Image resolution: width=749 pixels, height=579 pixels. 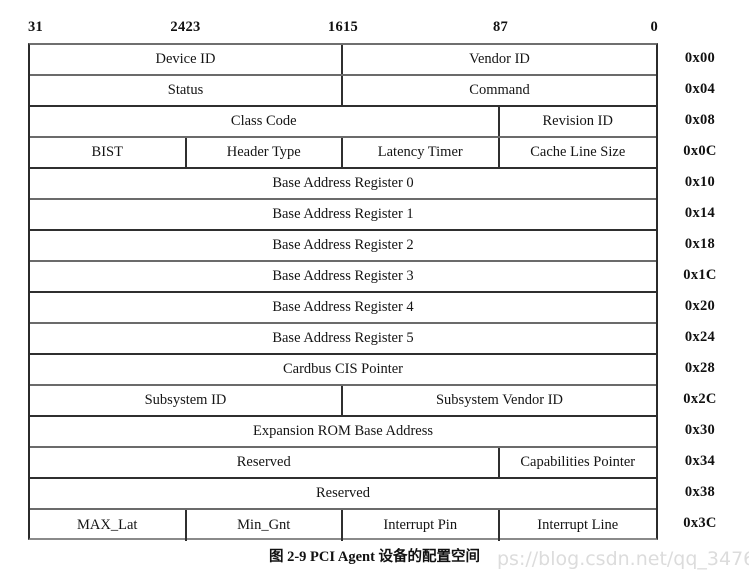 I want to click on register-field-cell: Base Address Register 4, so click(x=343, y=307).